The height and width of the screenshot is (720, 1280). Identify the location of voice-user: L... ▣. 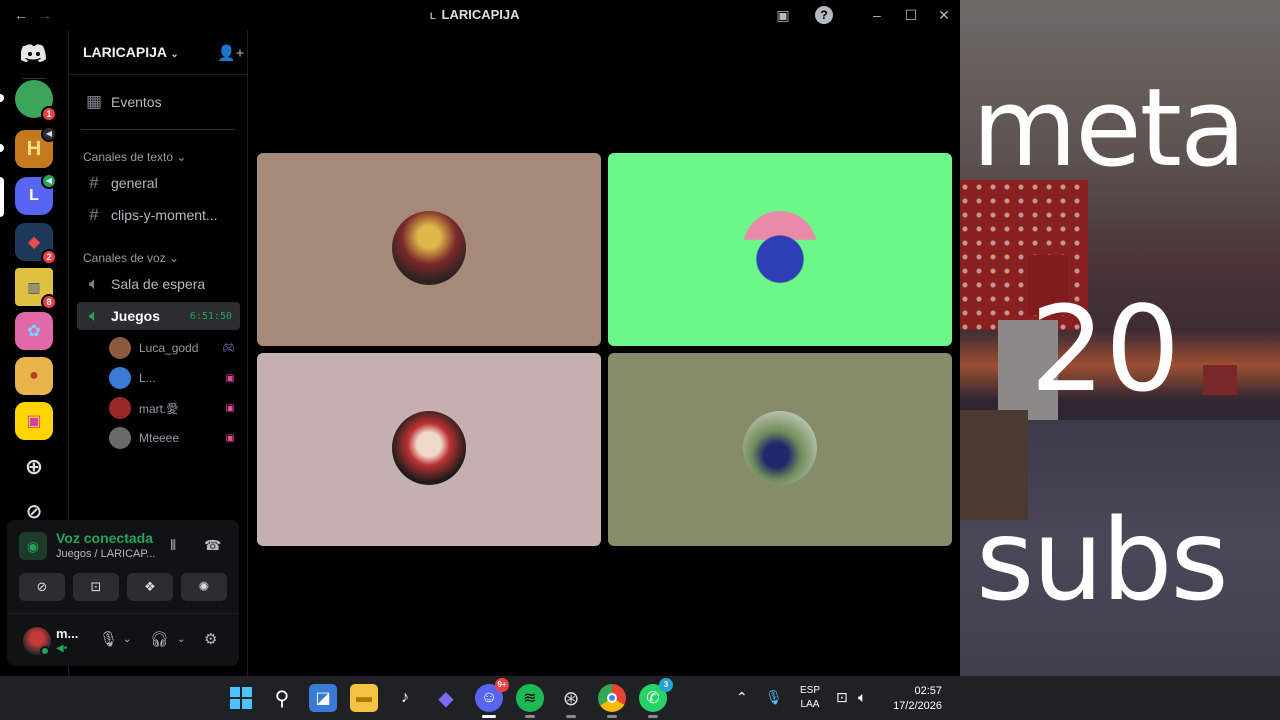
(174, 378).